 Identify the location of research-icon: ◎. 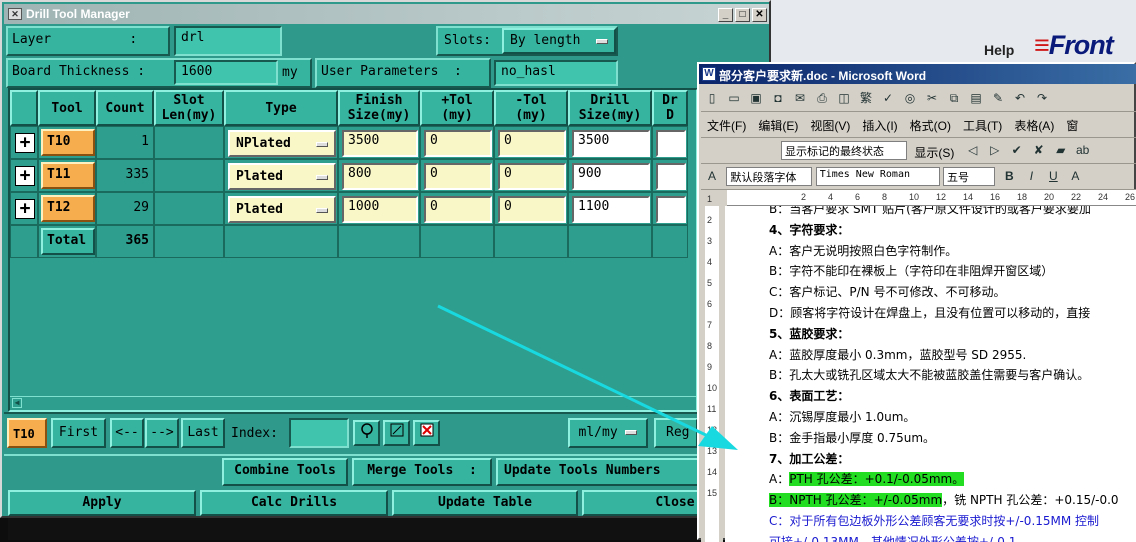
(910, 98).